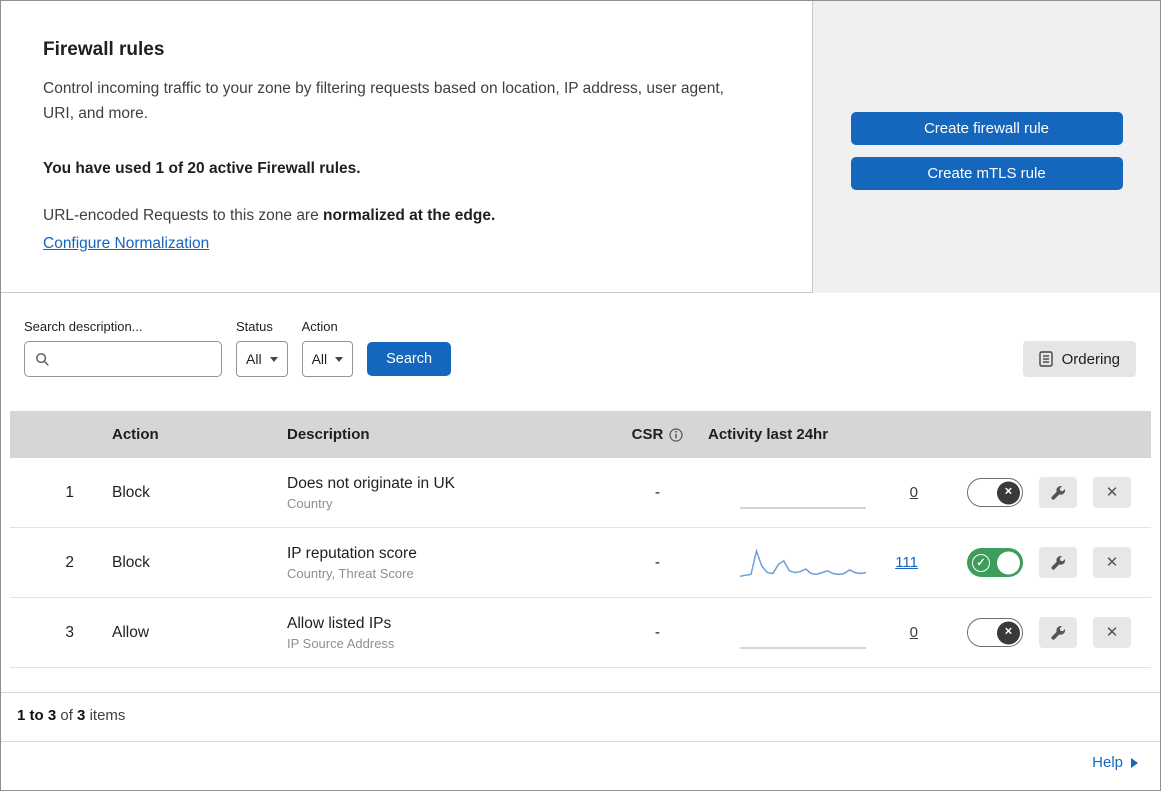 This screenshot has width=1161, height=791. What do you see at coordinates (580, 762) in the screenshot?
I see `help-row: Help` at bounding box center [580, 762].